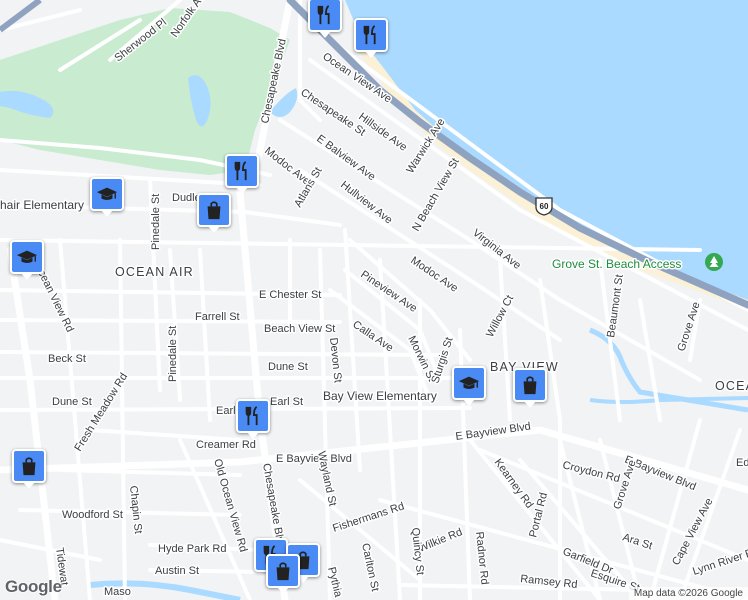 This screenshot has width=748, height=600. Describe the element at coordinates (33, 586) in the screenshot. I see `google-logo: Google` at that location.